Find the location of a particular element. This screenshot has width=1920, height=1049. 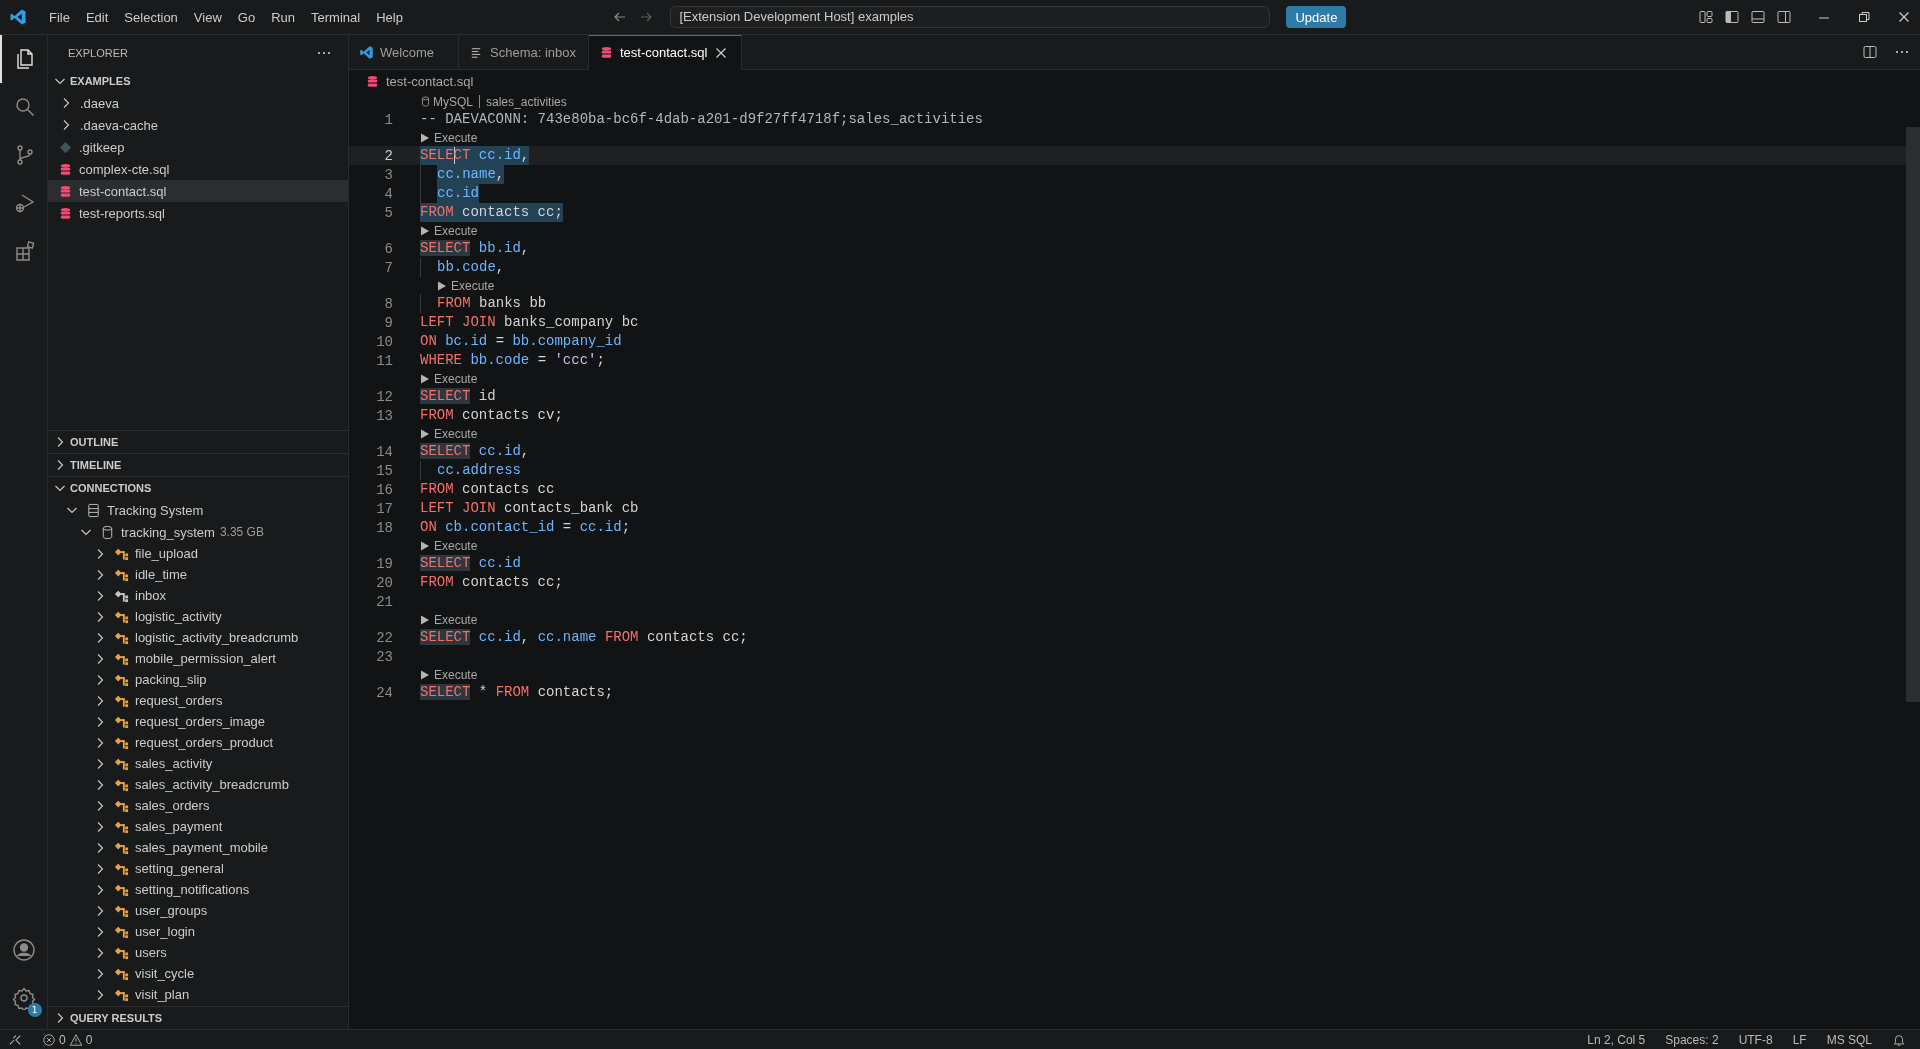

sidebar-toggle-icon is located at coordinates (1732, 17).